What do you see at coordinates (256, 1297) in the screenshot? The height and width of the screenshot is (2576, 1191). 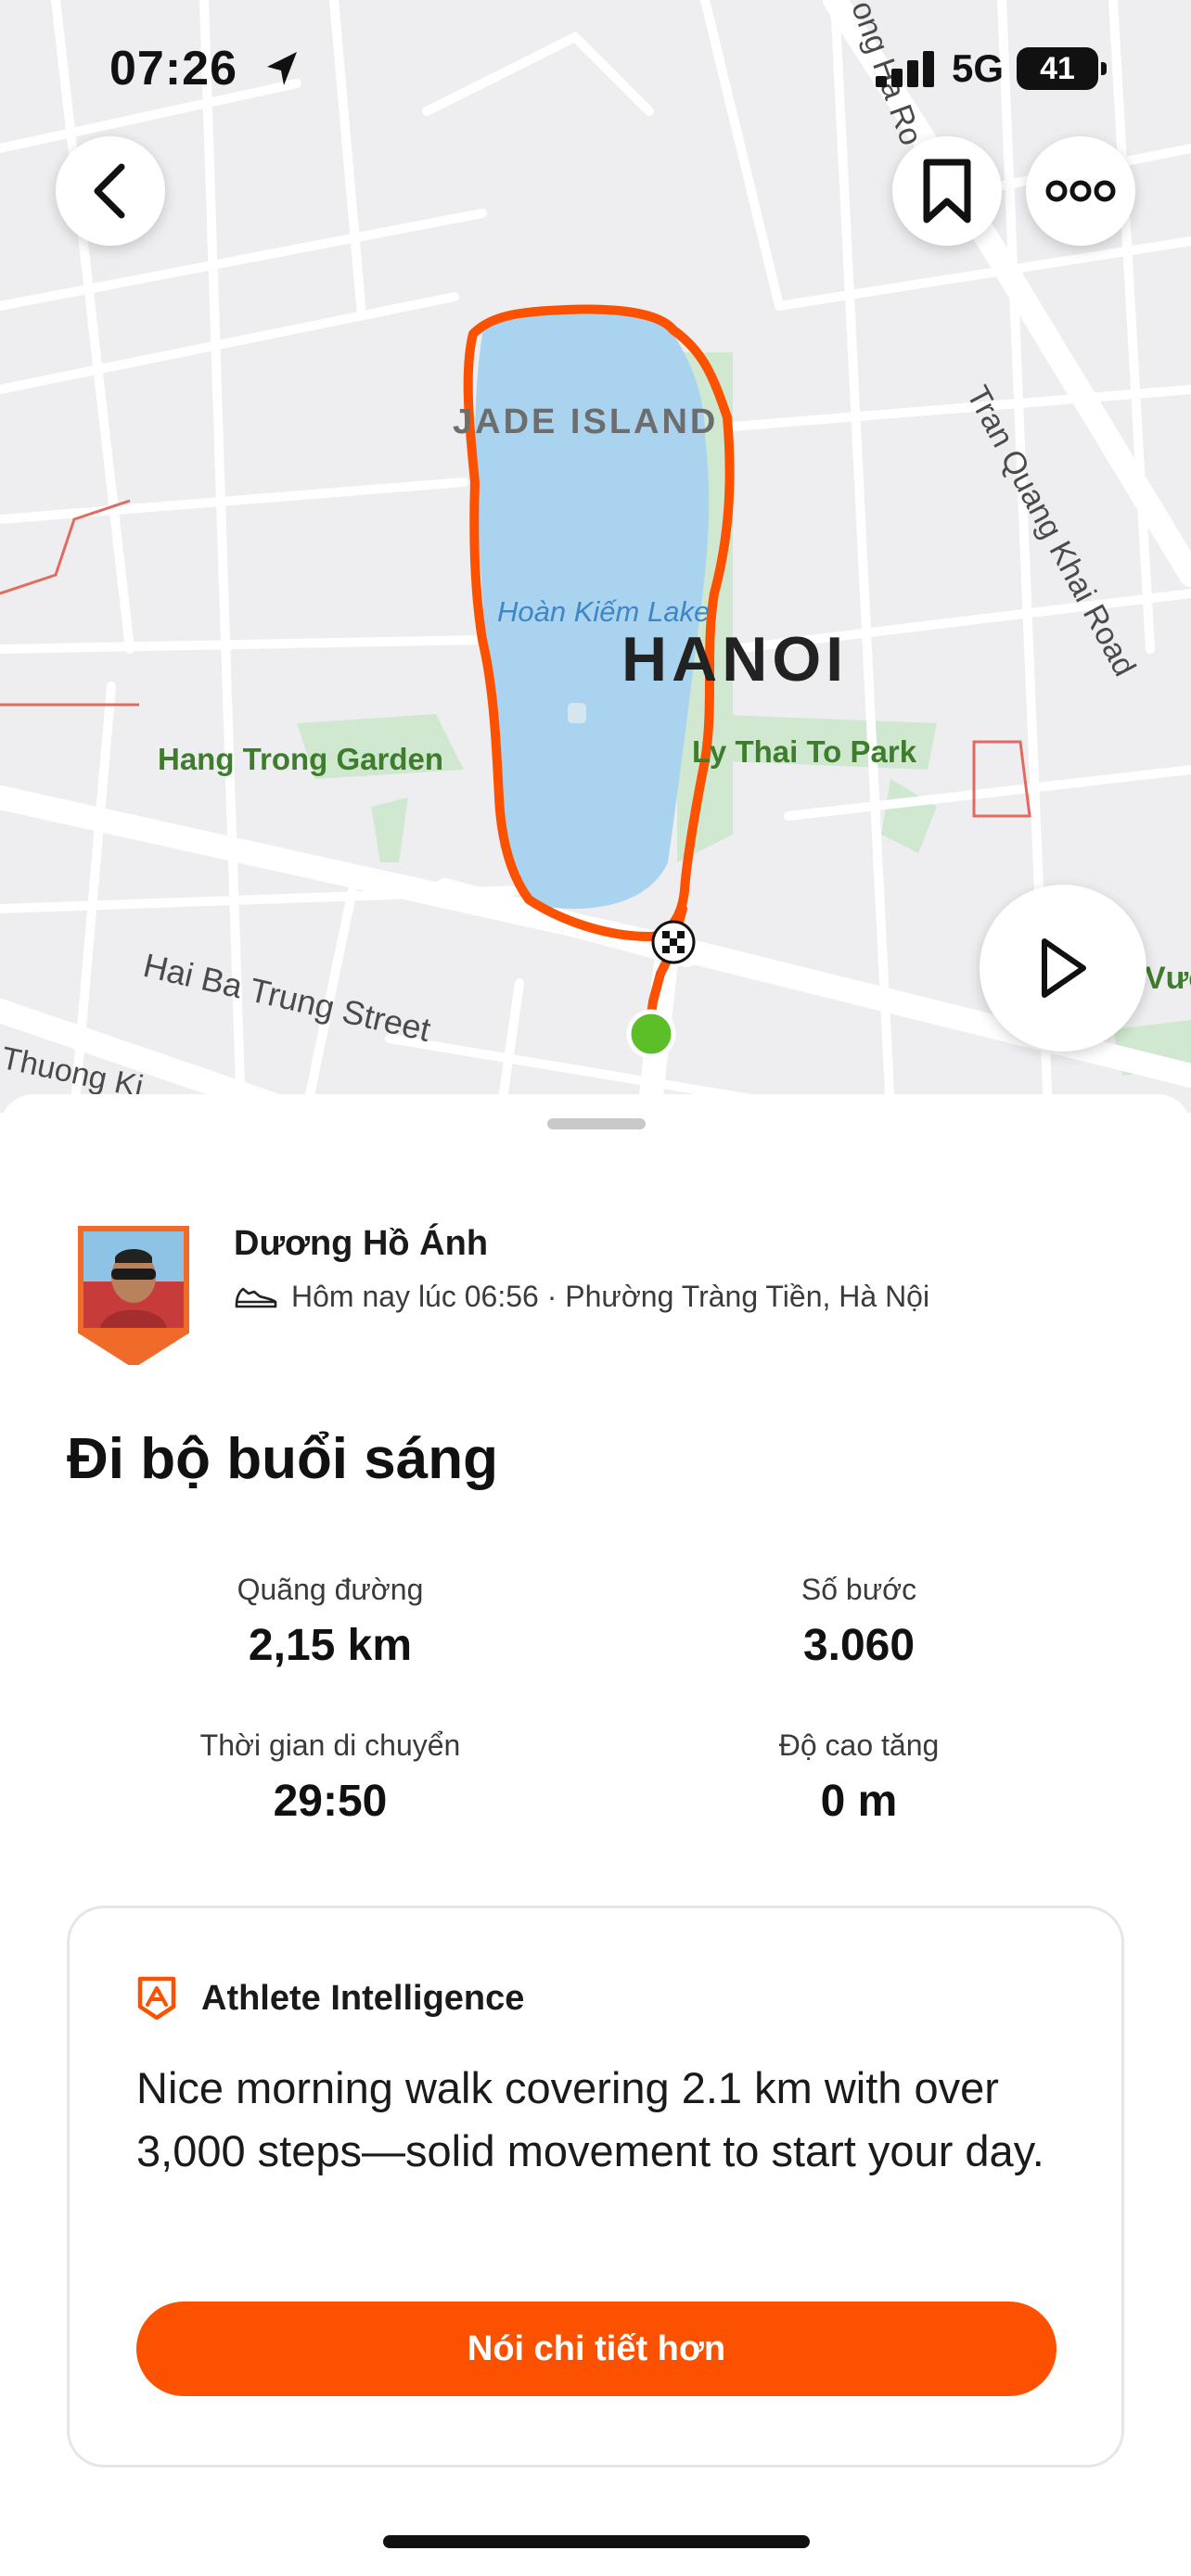 I see `shoe-icon` at bounding box center [256, 1297].